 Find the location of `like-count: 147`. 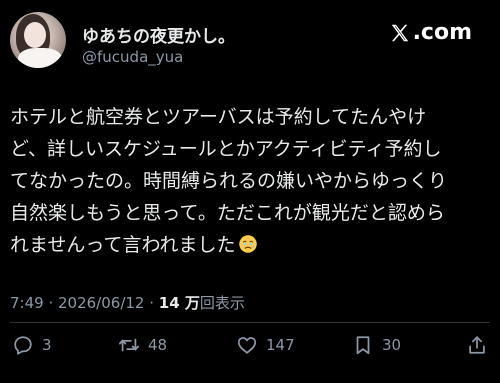

like-count: 147 is located at coordinates (280, 345).